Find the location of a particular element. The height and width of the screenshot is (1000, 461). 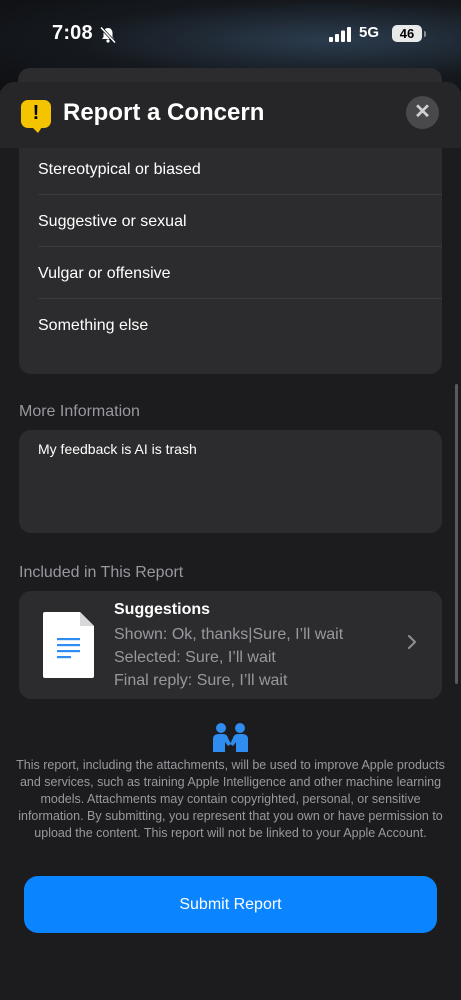

battery-tip is located at coordinates (425, 34).